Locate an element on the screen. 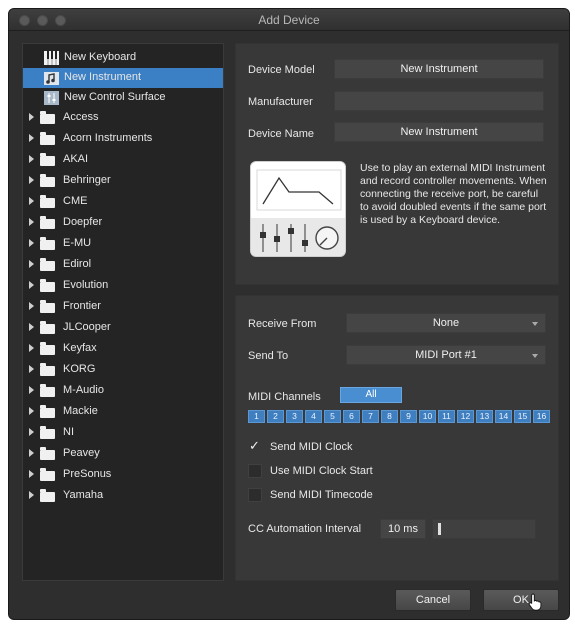 This screenshot has height=624, width=575. tree-folder: Yamaha is located at coordinates (123, 496).